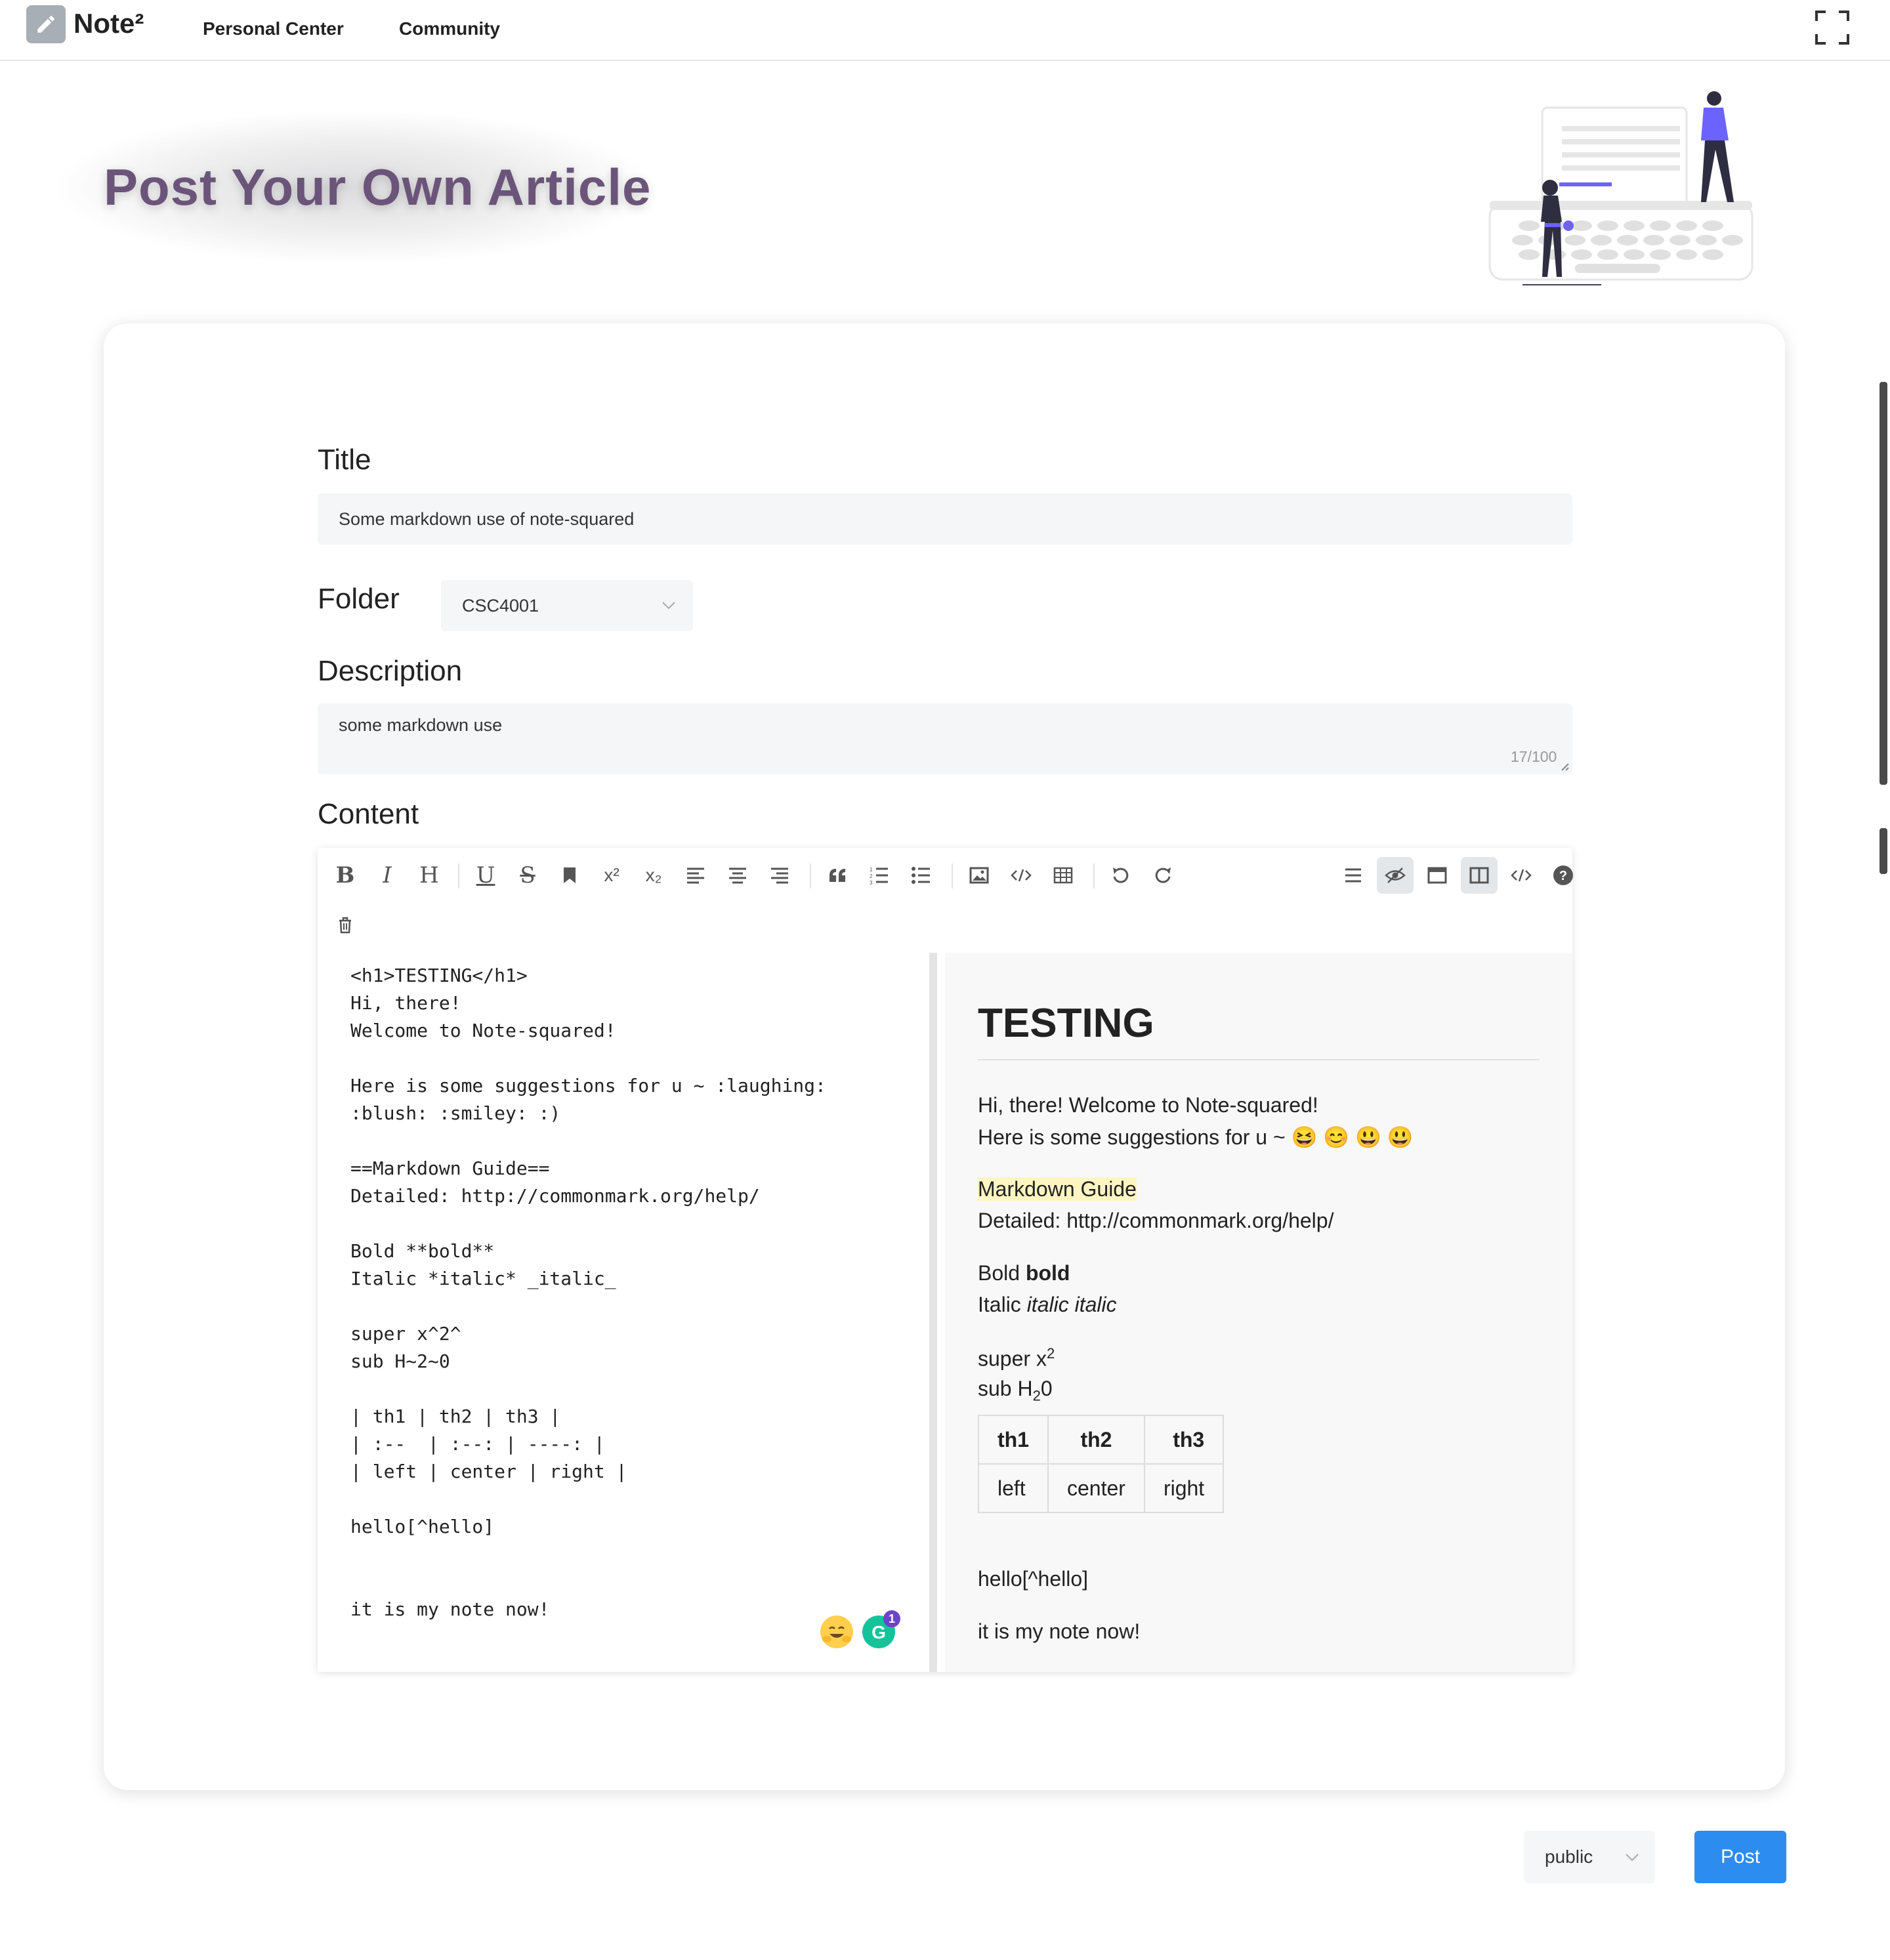 The image size is (1890, 1960). What do you see at coordinates (879, 876) in the screenshot?
I see `ordered-list-button: 123` at bounding box center [879, 876].